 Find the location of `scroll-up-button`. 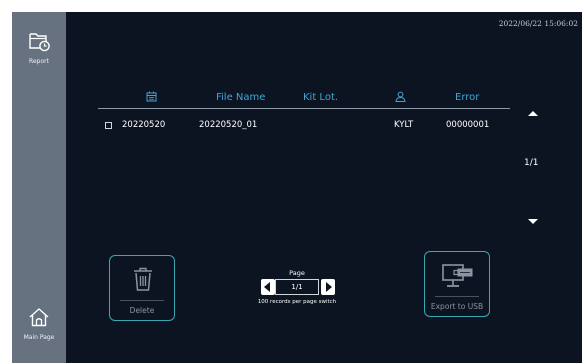

scroll-up-button is located at coordinates (533, 113).